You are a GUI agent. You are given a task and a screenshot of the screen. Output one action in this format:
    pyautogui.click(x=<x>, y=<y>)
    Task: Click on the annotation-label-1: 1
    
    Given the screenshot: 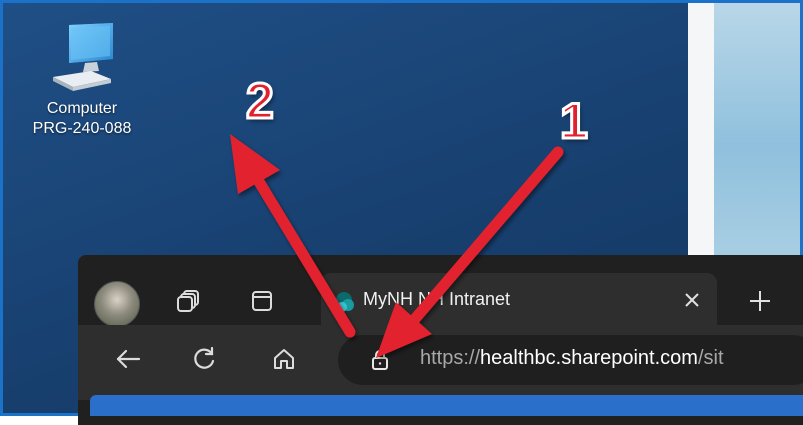 What is the action you would take?
    pyautogui.click(x=574, y=121)
    